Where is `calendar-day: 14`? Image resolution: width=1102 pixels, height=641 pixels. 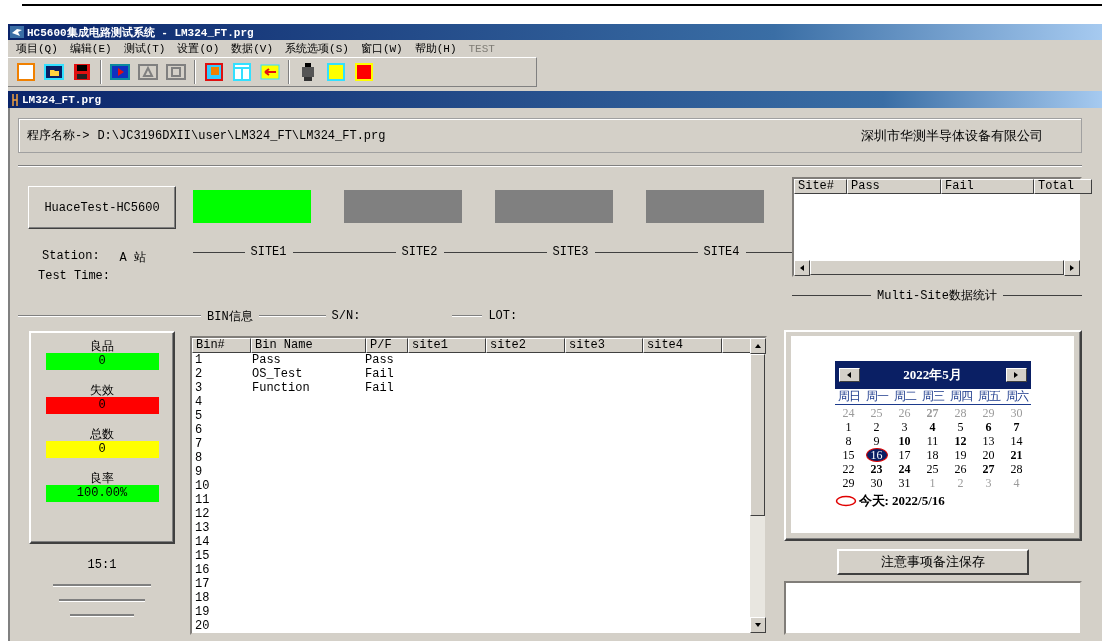
calendar-day: 14 is located at coordinates (1016, 441).